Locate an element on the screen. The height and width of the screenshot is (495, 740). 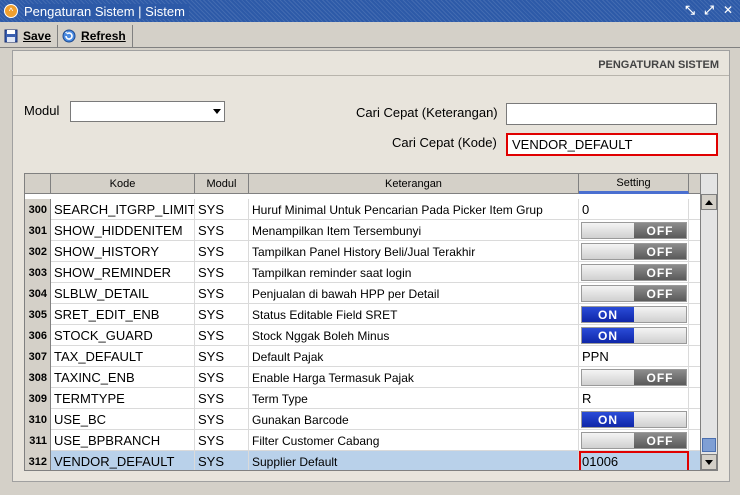
cell-setting: PPN is located at coordinates (634, 356).